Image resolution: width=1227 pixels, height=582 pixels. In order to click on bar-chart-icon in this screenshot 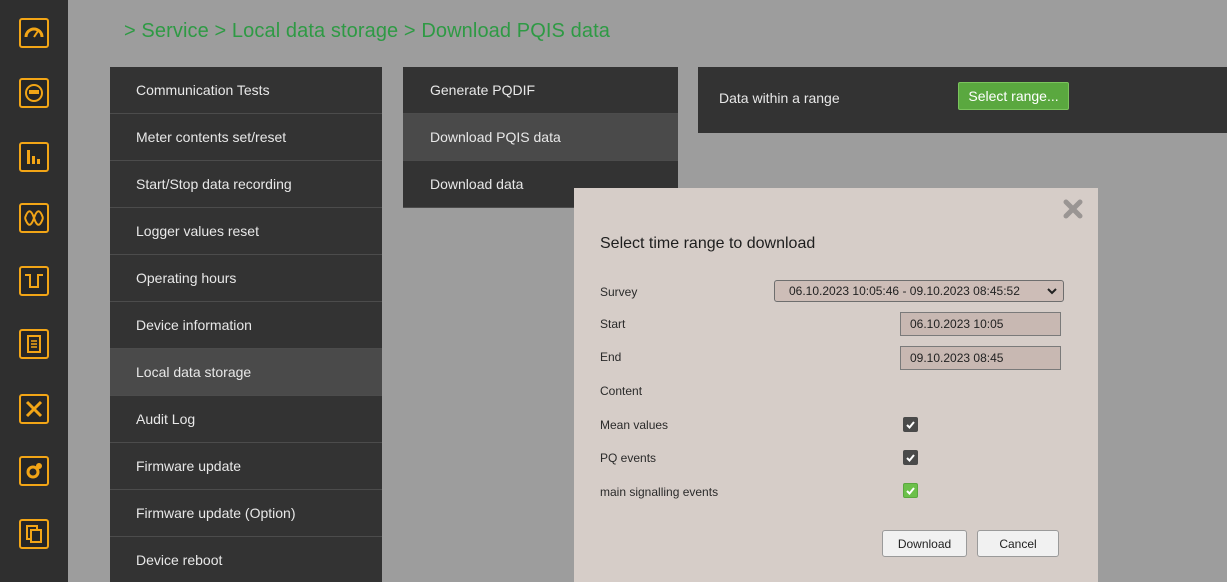, I will do `click(34, 157)`.